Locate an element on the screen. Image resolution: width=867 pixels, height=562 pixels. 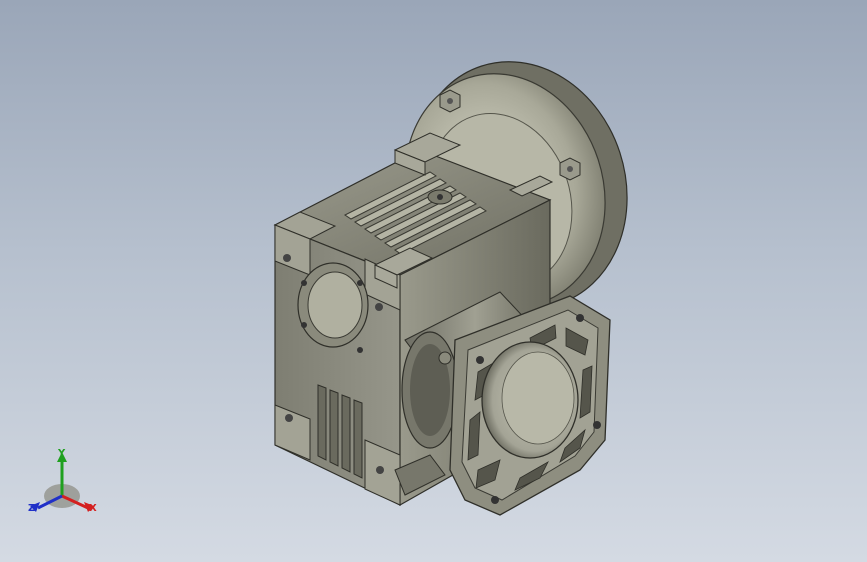
x-axis-label: X is located at coordinates (93, 508).